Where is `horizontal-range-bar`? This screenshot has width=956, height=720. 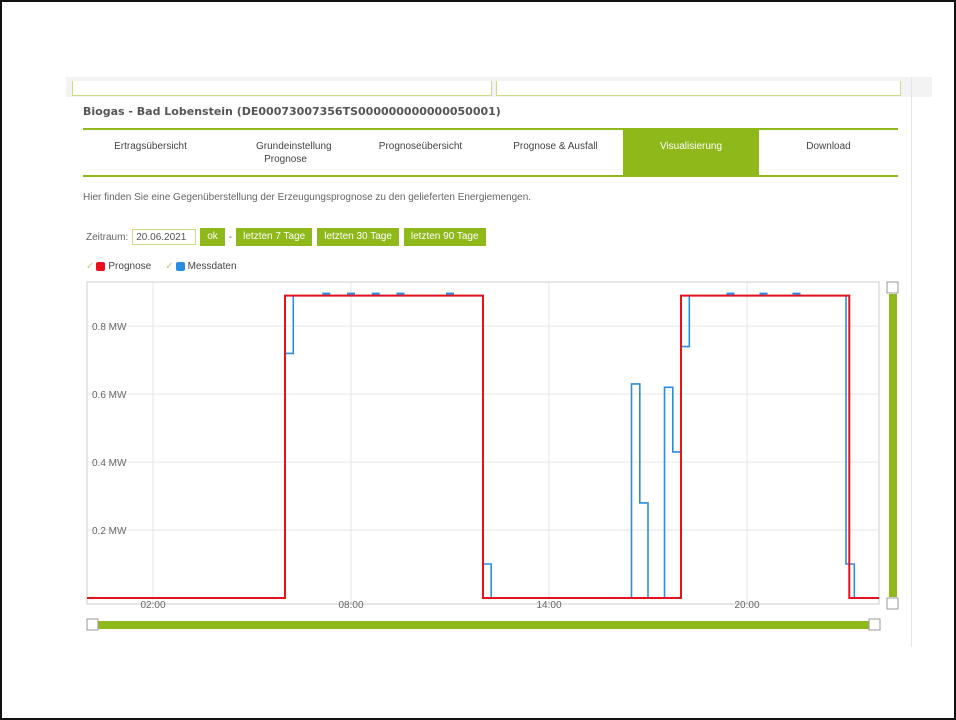
horizontal-range-bar is located at coordinates (483, 625).